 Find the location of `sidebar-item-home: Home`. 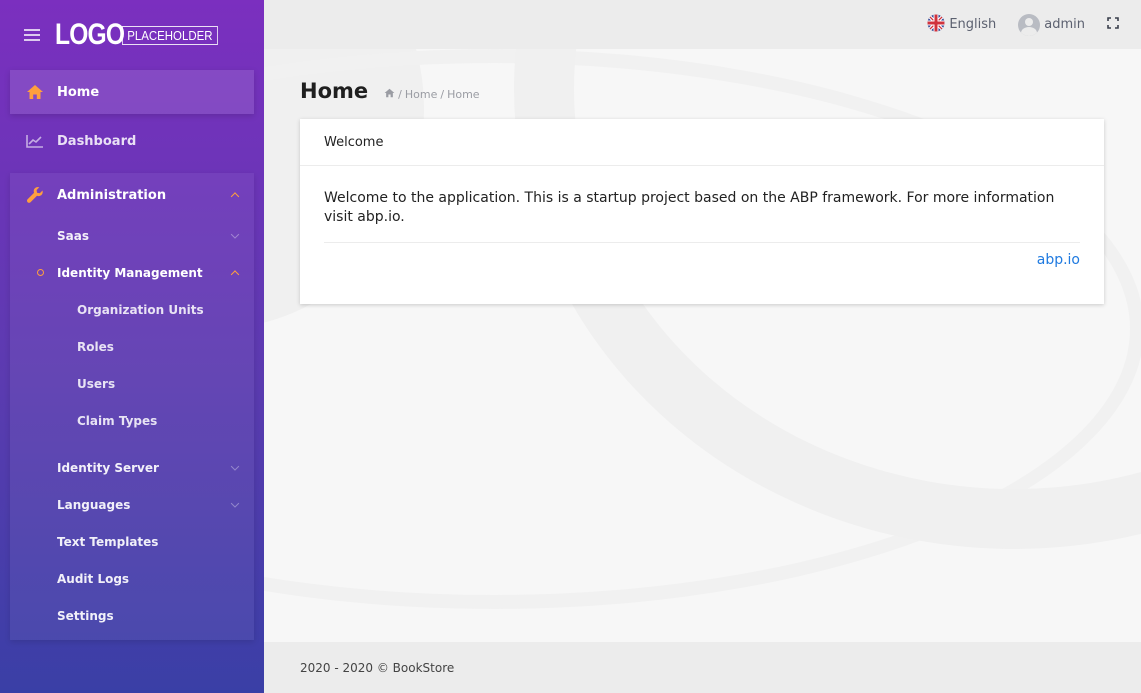

sidebar-item-home: Home is located at coordinates (132, 92).